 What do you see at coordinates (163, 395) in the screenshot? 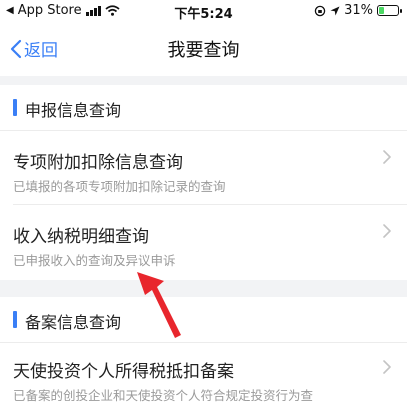
I see `list-item-desc: 已备案的创投企业和天使投资个人符合规定投资行为查` at bounding box center [163, 395].